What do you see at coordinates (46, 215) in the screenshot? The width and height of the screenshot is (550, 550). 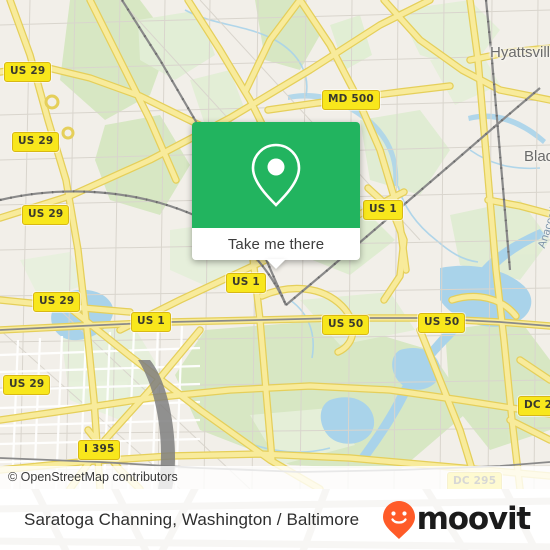 I see `road-shield-us29-3: US 29` at bounding box center [46, 215].